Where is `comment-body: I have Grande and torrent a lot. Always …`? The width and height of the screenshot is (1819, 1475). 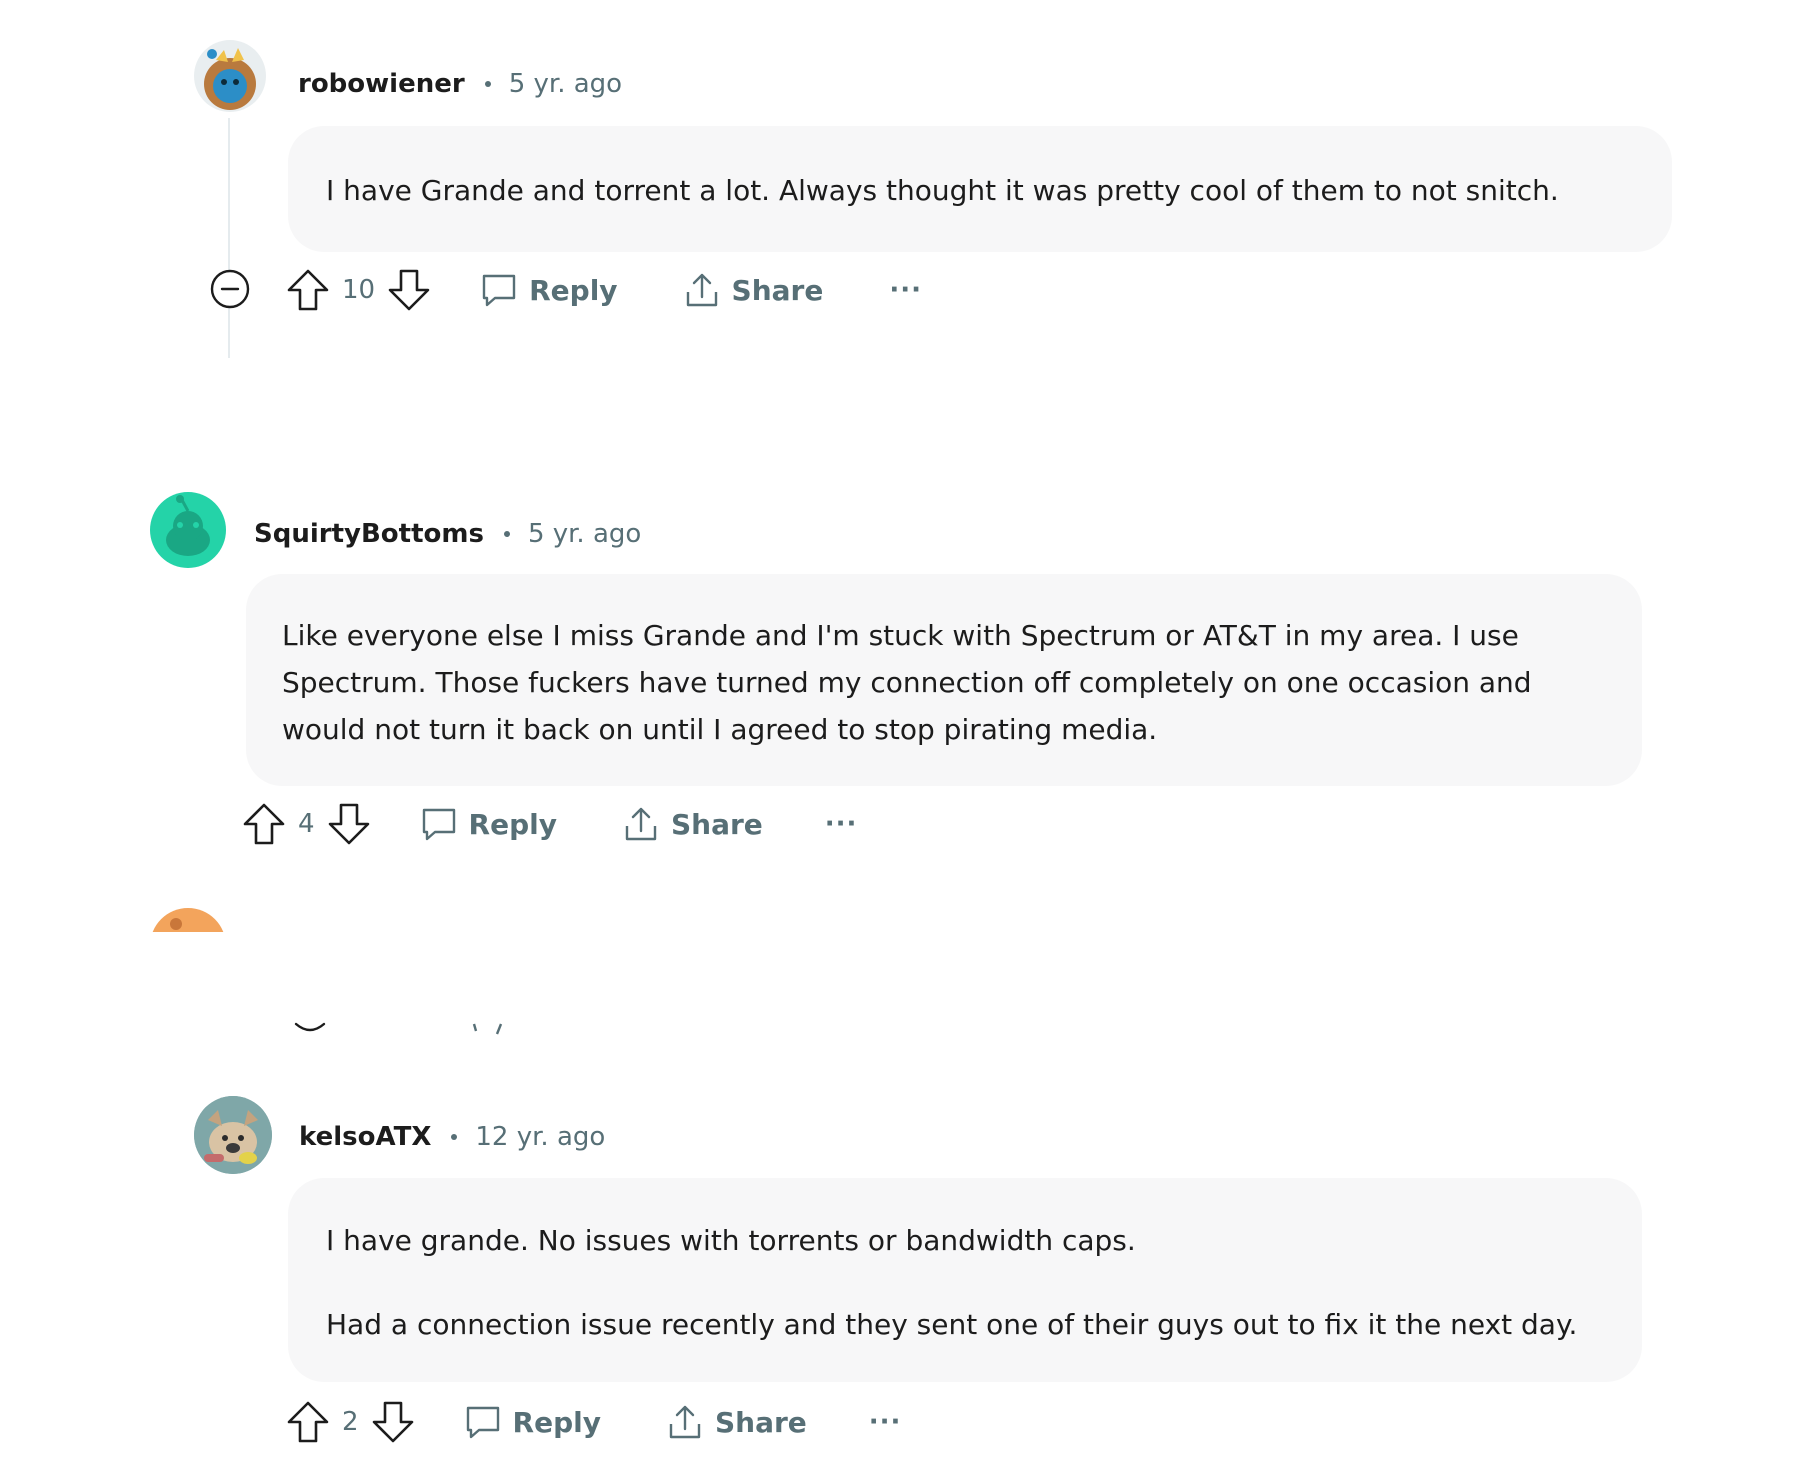
comment-body: I have Grande and torrent a lot. Always … is located at coordinates (980, 189).